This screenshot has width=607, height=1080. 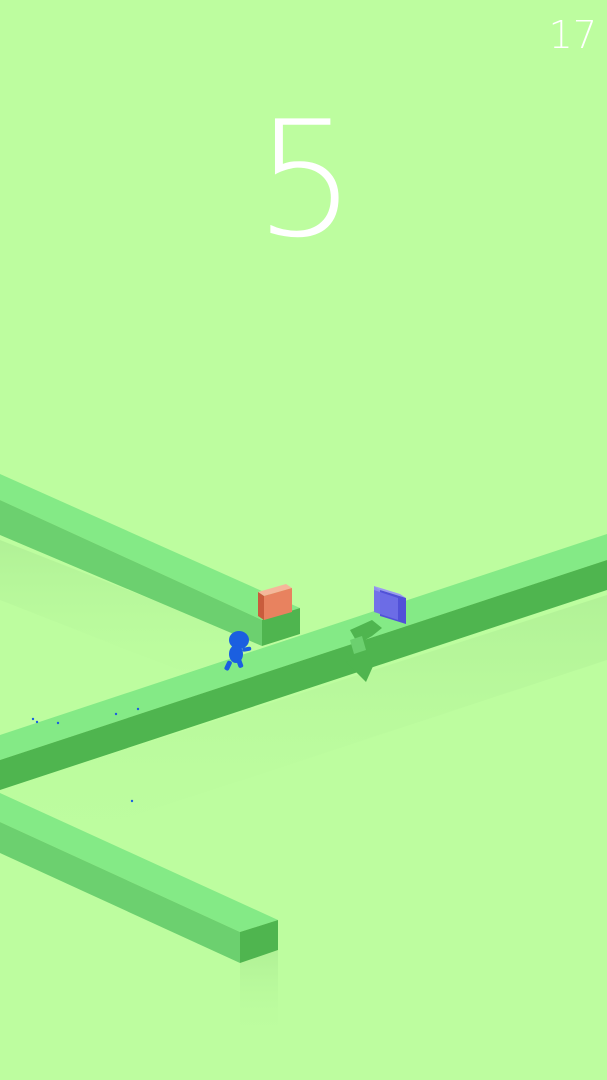 What do you see at coordinates (259, 995) in the screenshot?
I see `lower-path-shadow` at bounding box center [259, 995].